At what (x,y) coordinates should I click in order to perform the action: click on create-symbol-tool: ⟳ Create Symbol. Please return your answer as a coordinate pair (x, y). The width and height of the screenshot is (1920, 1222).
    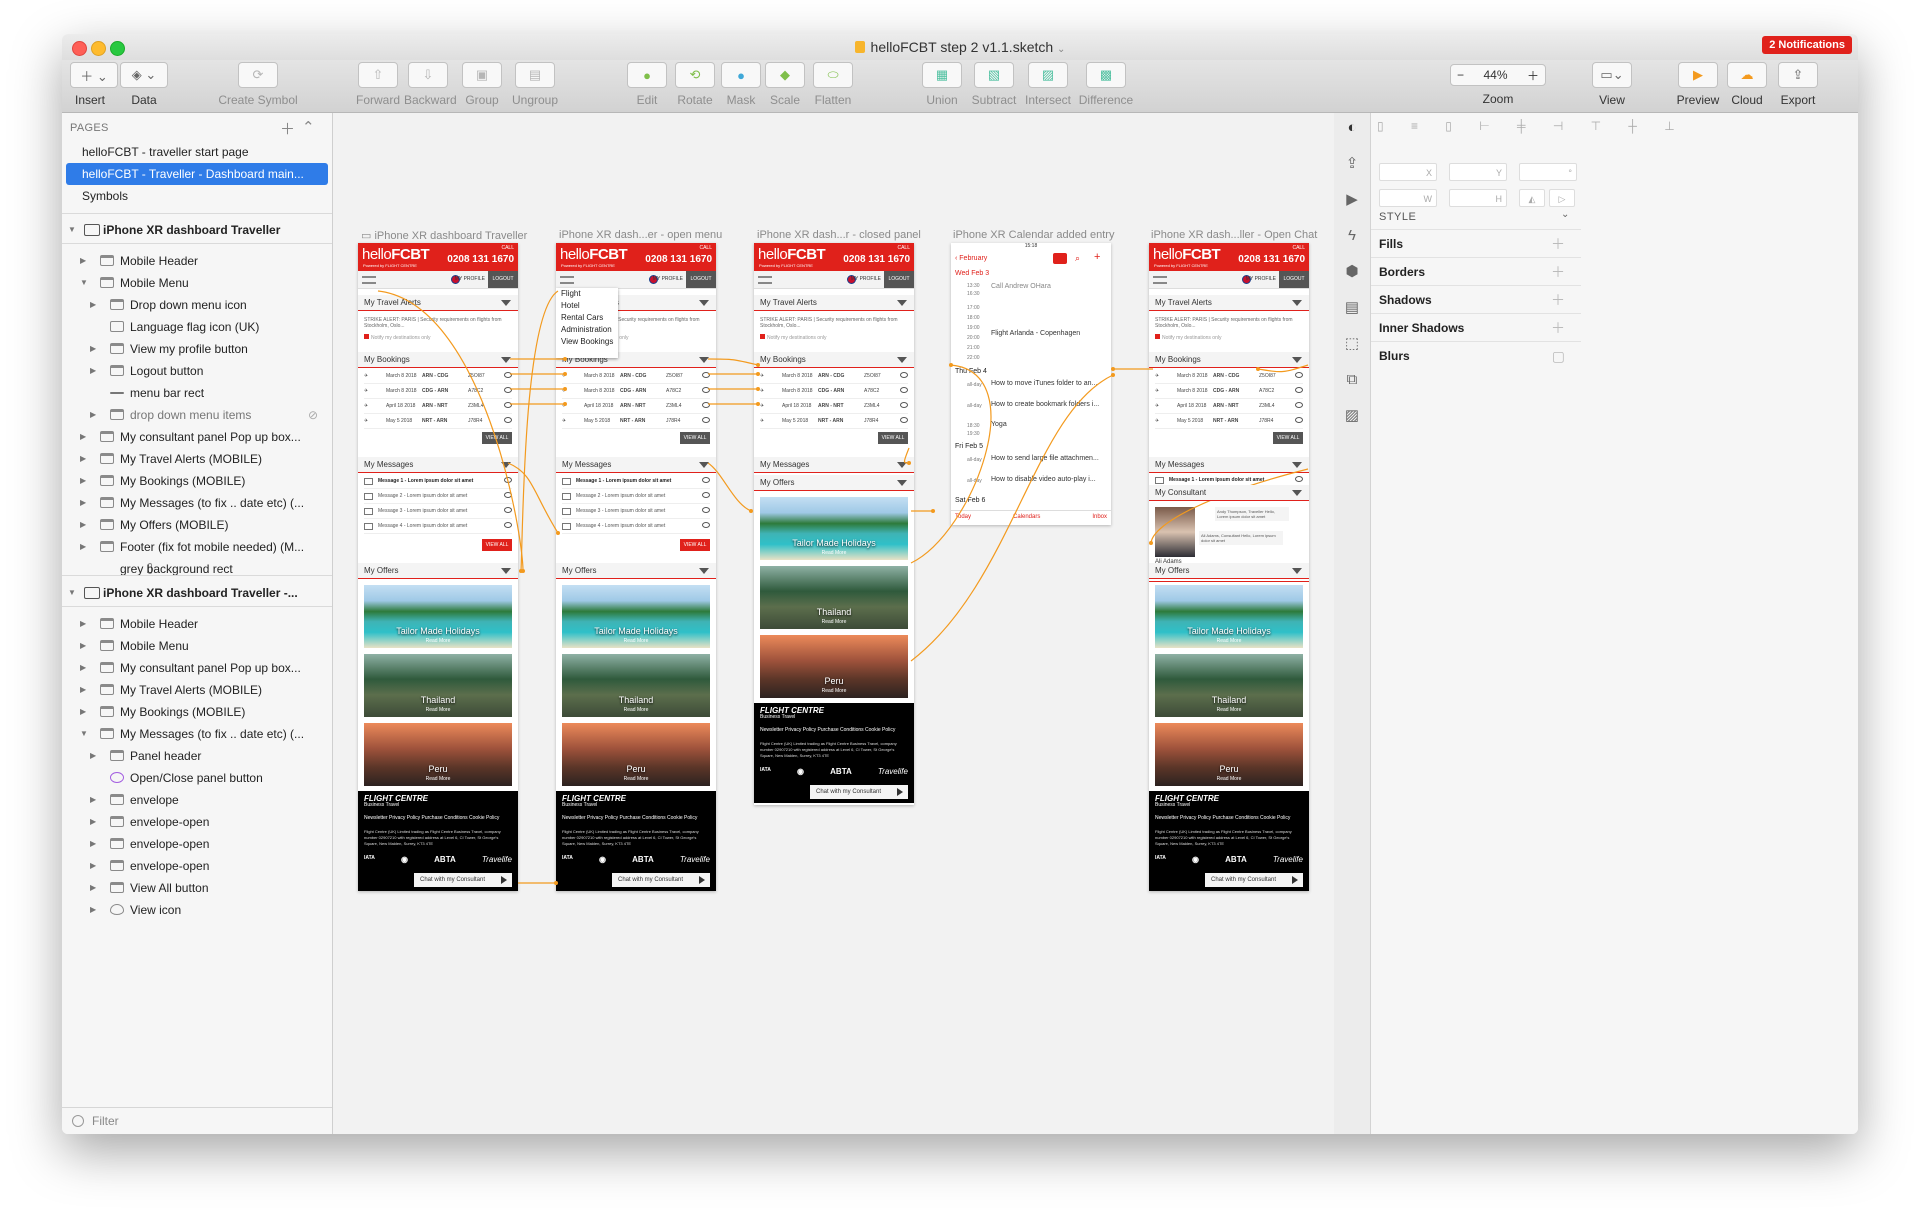
    Looking at the image, I should click on (258, 84).